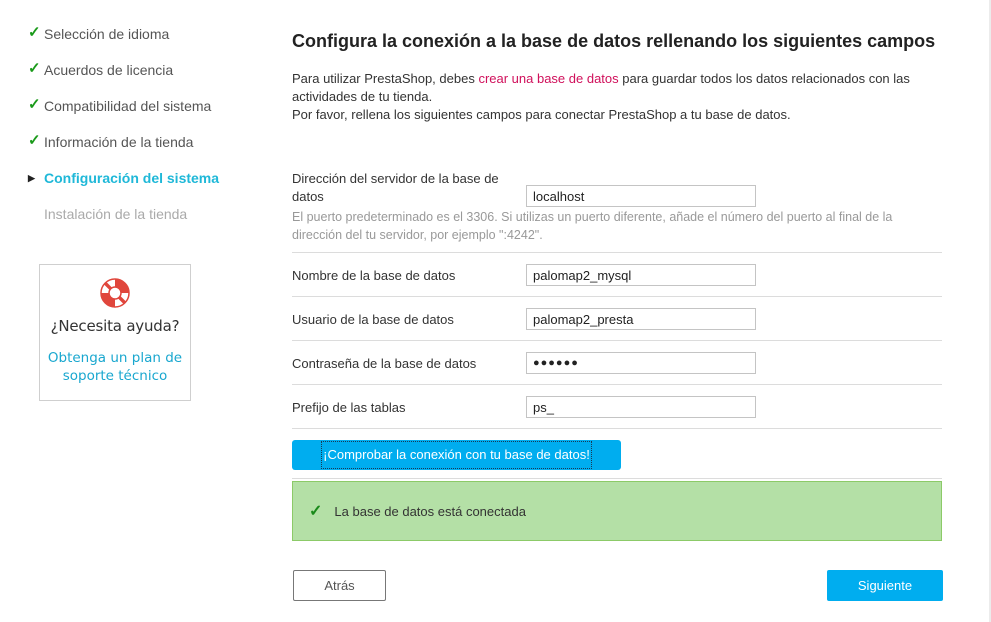 This screenshot has height=622, width=991. Describe the element at coordinates (349, 407) in the screenshot. I see `prefix-label: Prefijo de las tablas` at that location.